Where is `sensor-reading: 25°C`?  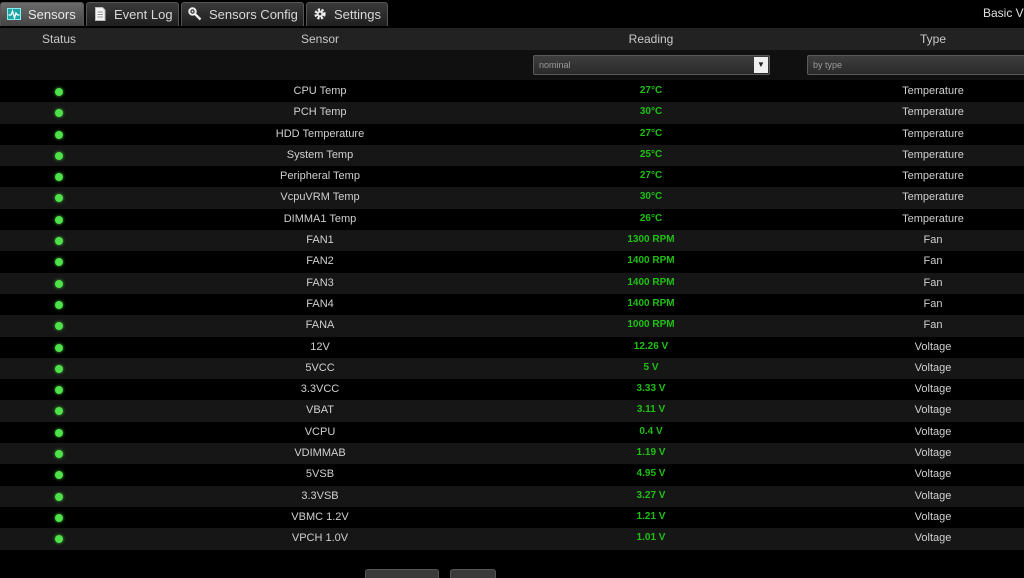 sensor-reading: 25°C is located at coordinates (651, 154).